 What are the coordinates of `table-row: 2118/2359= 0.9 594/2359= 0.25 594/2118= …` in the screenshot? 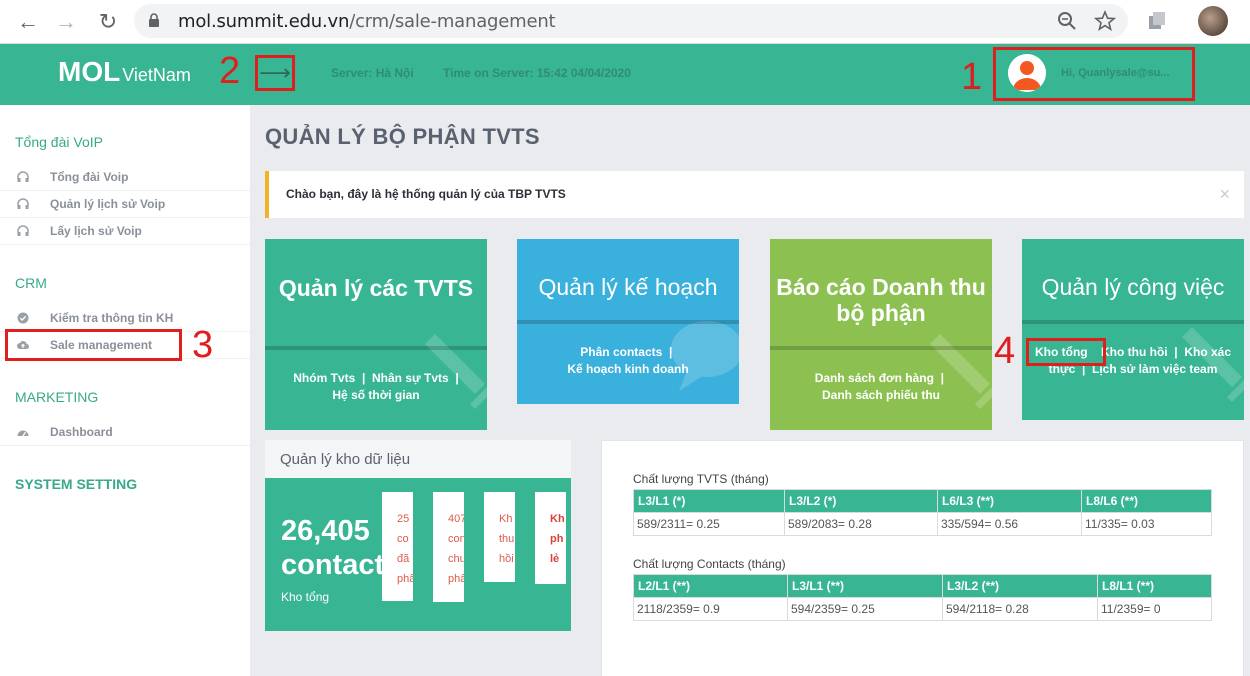 It's located at (922, 609).